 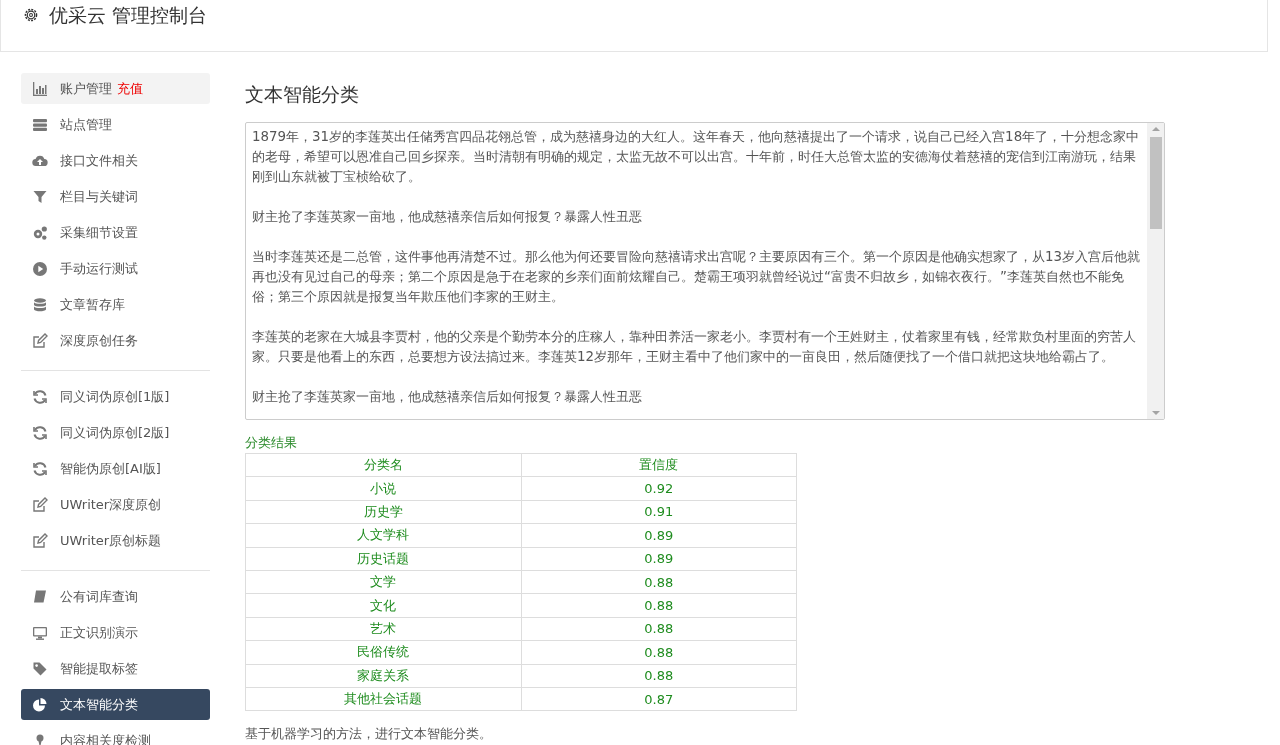 What do you see at coordinates (115, 88) in the screenshot?
I see `sidebar-item: 账户管理 充值` at bounding box center [115, 88].